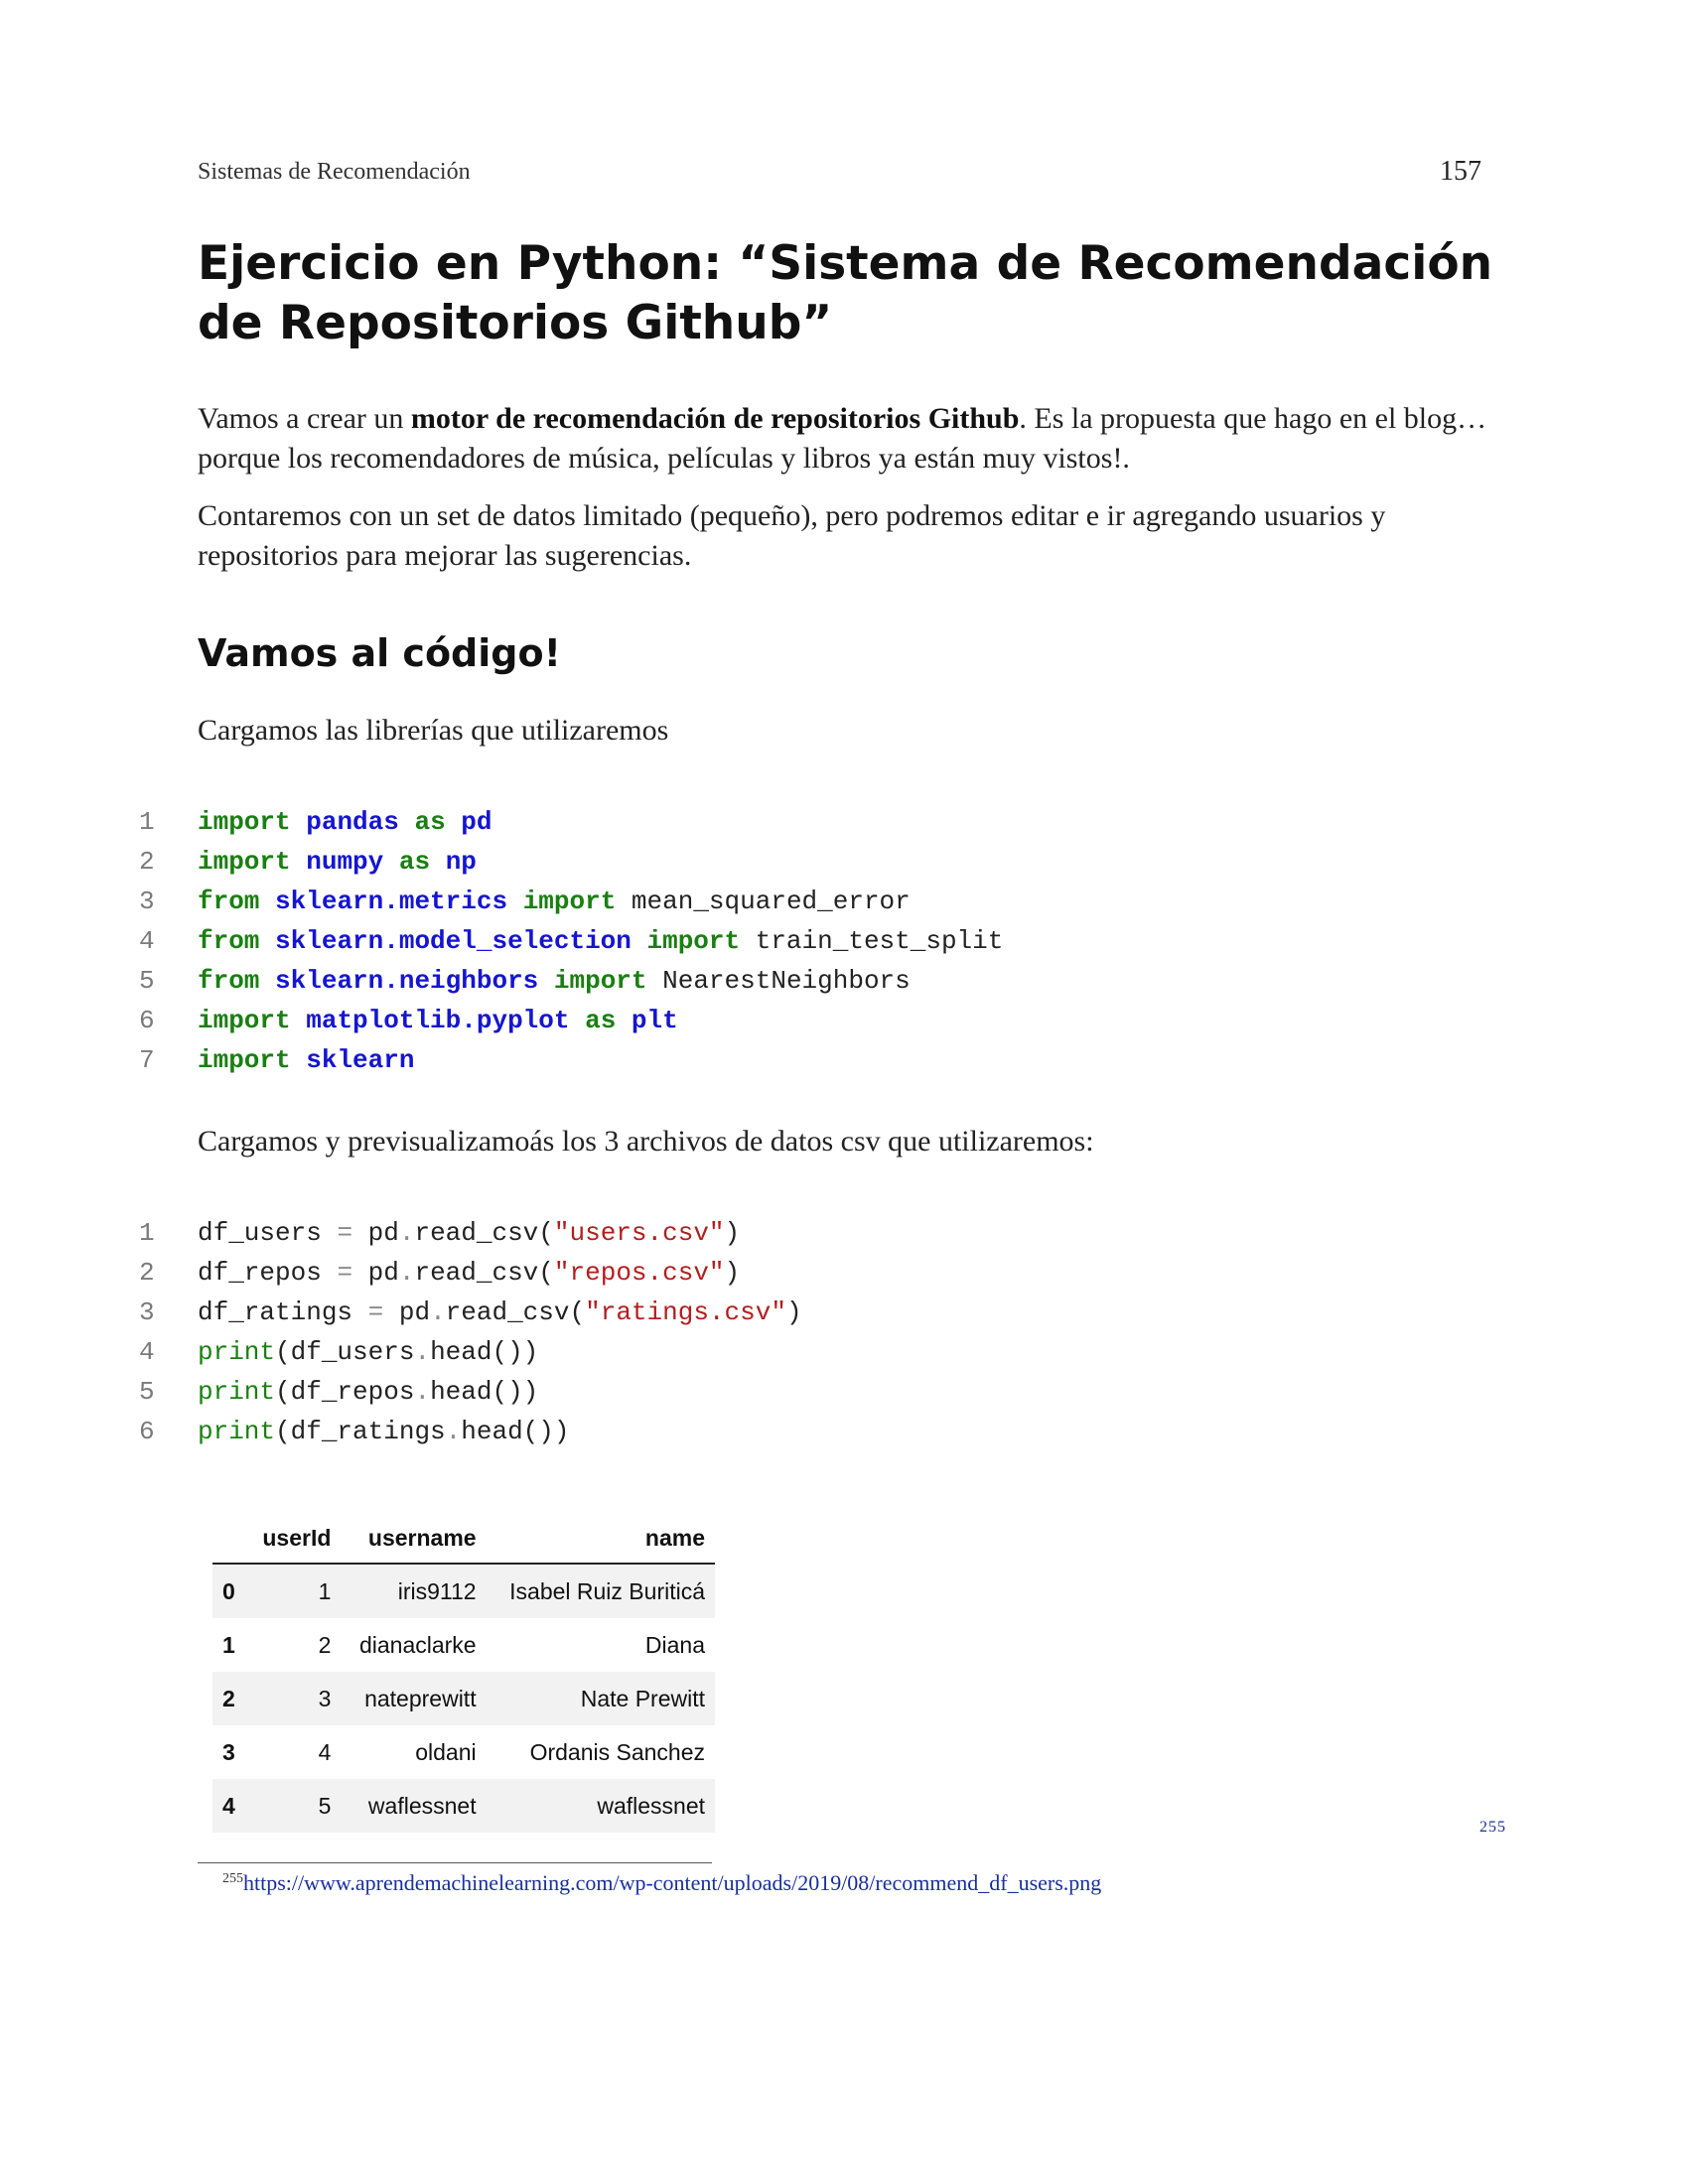 This screenshot has width=1688, height=2184. I want to click on code-line: 1 df_users = pd.read_csv("users.csv"), so click(784, 1233).